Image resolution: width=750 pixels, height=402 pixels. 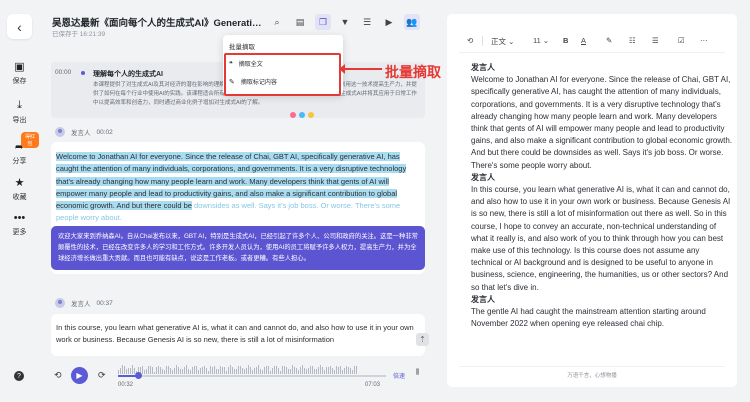 I want to click on size-value: 11, so click(x=537, y=40).